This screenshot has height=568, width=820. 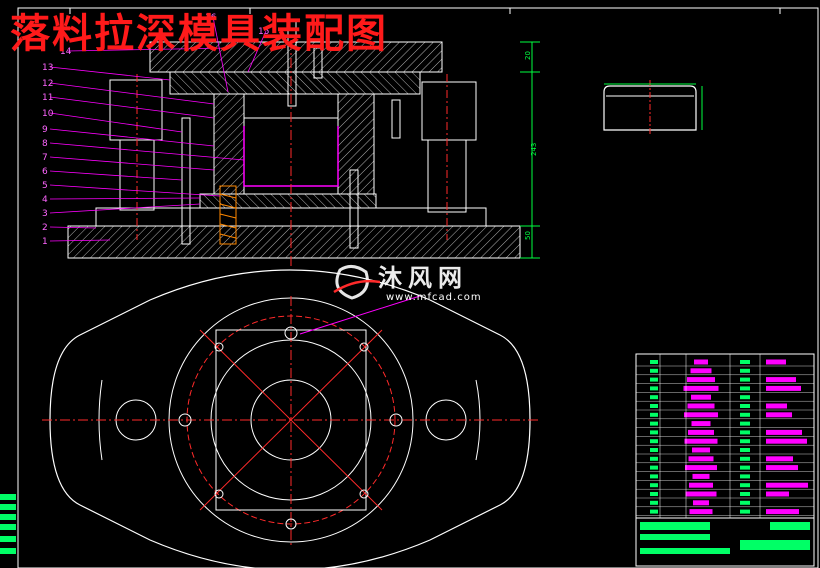 I want to click on watermark-url: www.mfcad.com, so click(x=434, y=297).